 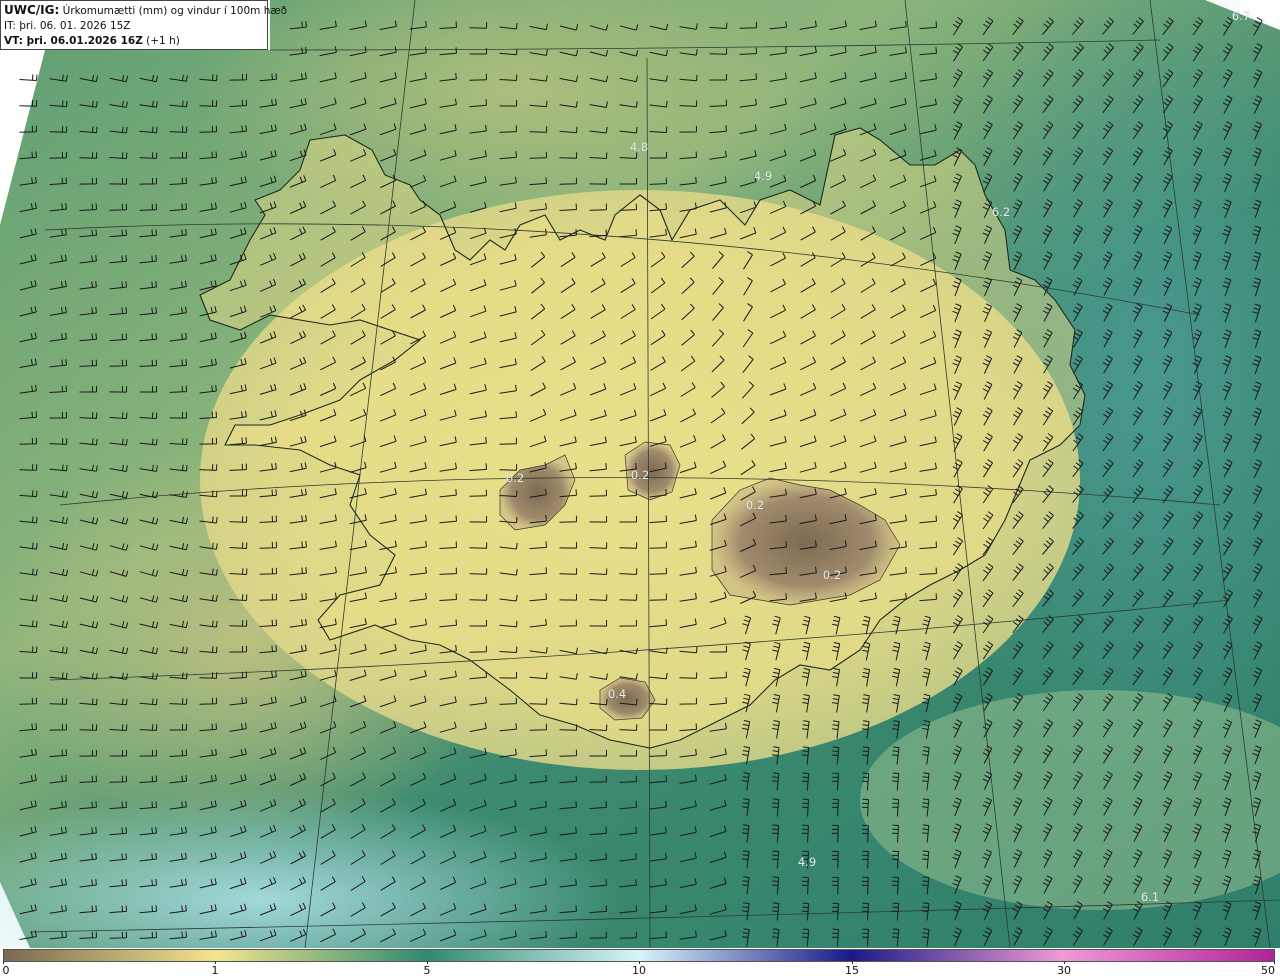 I want to click on contour-label: 0.4, so click(x=617, y=694).